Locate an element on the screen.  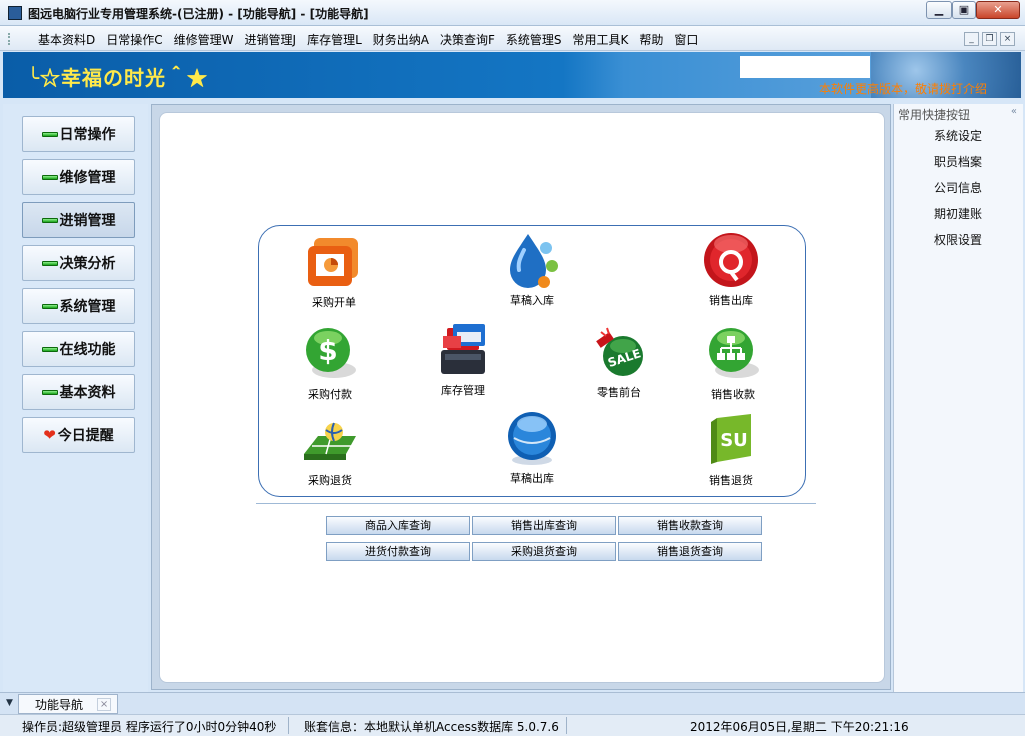
menu-tools: 常用工具K is located at coordinates (601, 39).